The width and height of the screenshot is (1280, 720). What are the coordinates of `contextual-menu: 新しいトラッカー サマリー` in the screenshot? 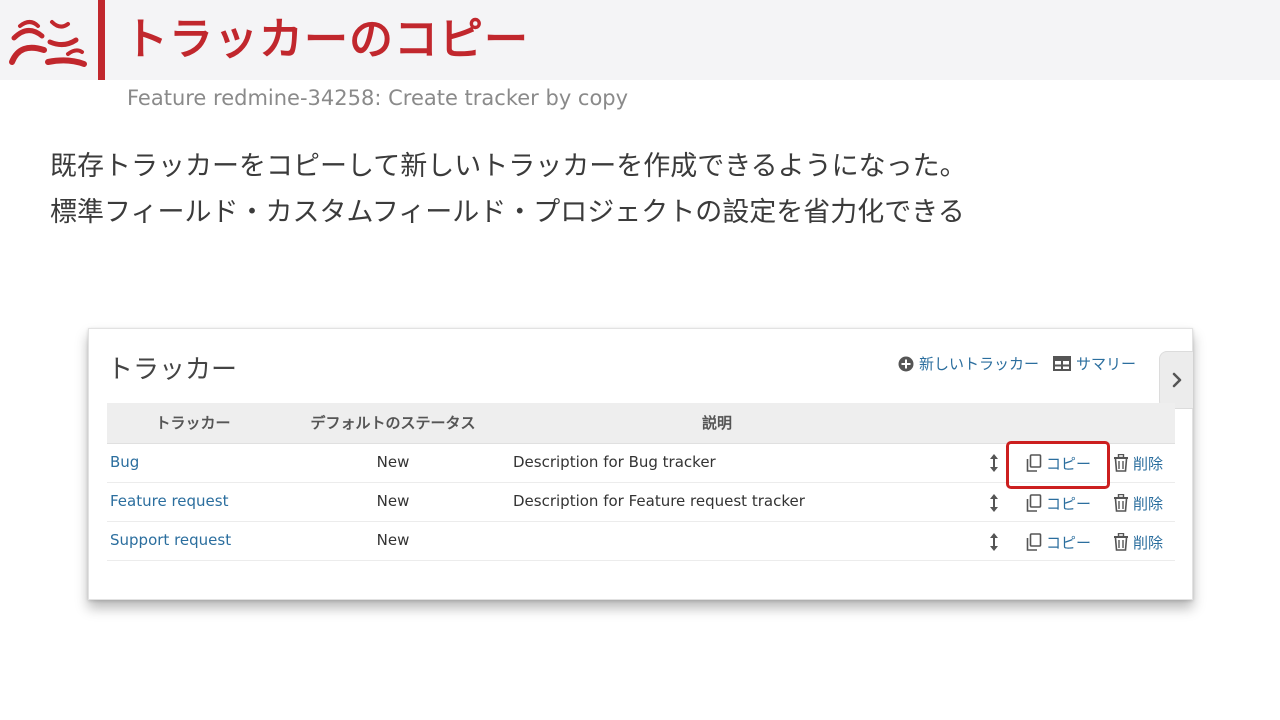 It's located at (1017, 363).